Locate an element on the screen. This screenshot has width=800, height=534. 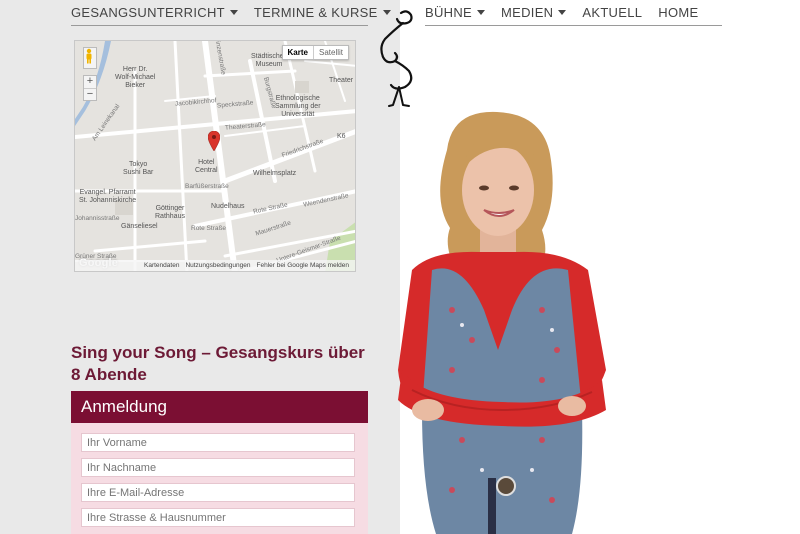
nav-home: HOME is located at coordinates (678, 12).